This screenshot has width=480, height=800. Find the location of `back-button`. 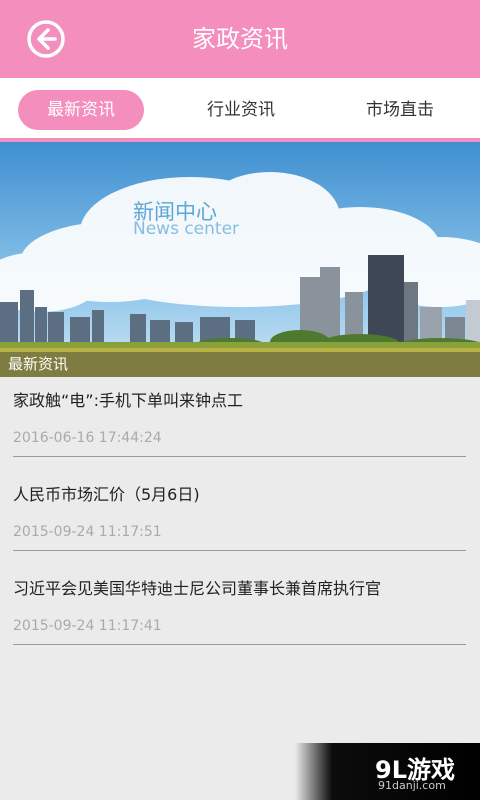

back-button is located at coordinates (46, 39).